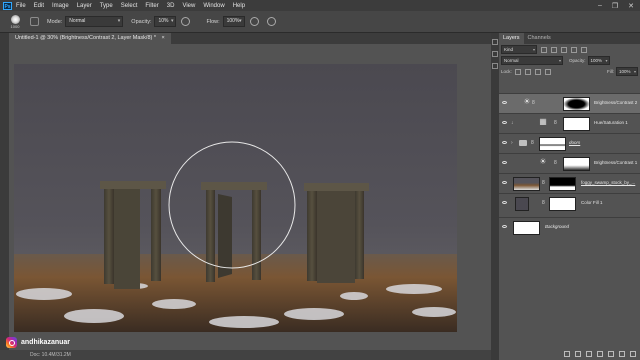  What do you see at coordinates (616, 162) in the screenshot?
I see `layer-name: Brightness/Contrast 1` at bounding box center [616, 162].